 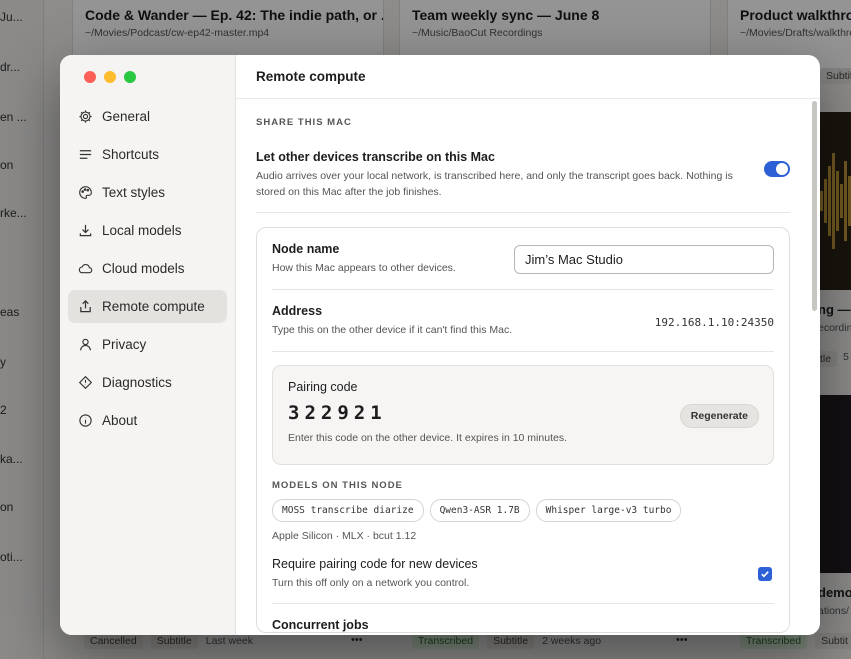 I want to click on checkmark-icon, so click(x=765, y=574).